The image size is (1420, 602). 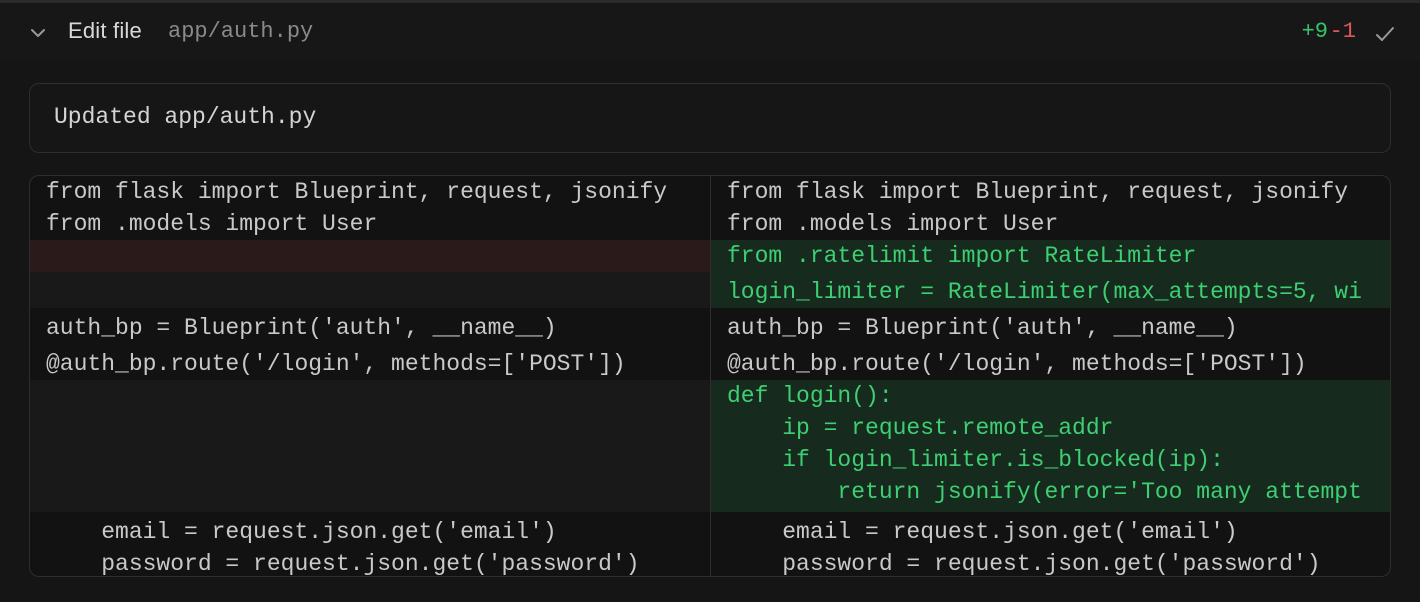 What do you see at coordinates (241, 31) in the screenshot?
I see `file-path: app/auth.py` at bounding box center [241, 31].